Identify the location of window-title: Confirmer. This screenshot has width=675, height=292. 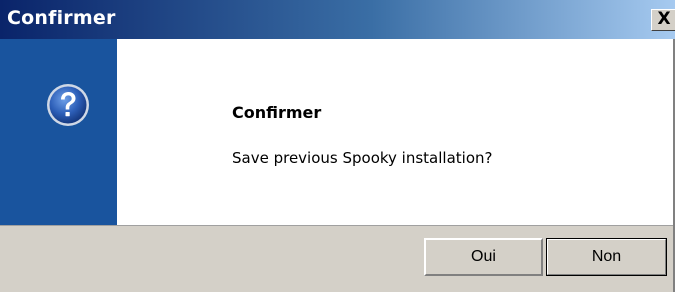
(61, 18).